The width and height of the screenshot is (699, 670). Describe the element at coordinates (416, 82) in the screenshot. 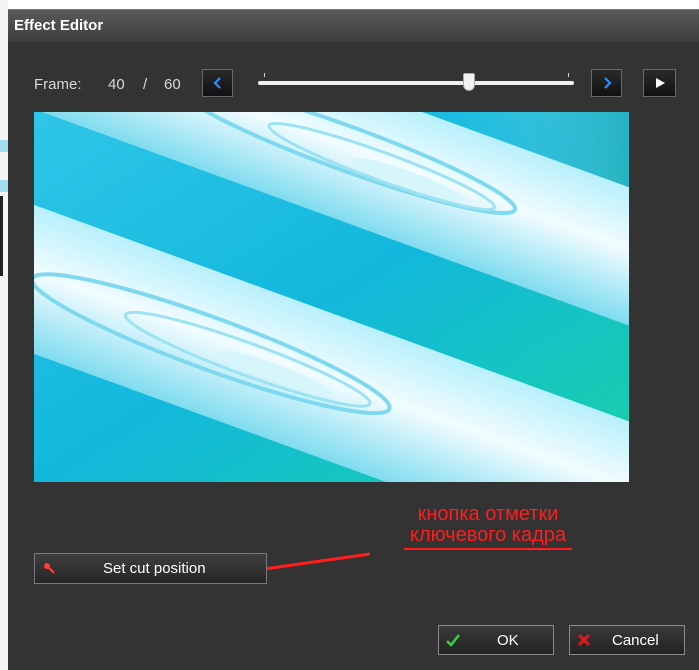

I see `frame-slider` at that location.